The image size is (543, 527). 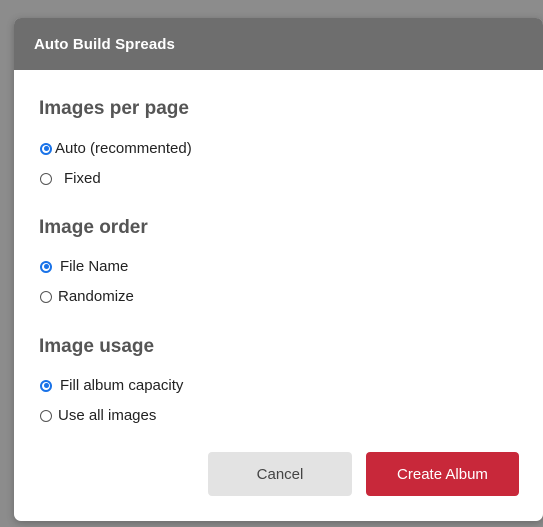 What do you see at coordinates (97, 346) in the screenshot?
I see `section-title-image-usage: Image usage` at bounding box center [97, 346].